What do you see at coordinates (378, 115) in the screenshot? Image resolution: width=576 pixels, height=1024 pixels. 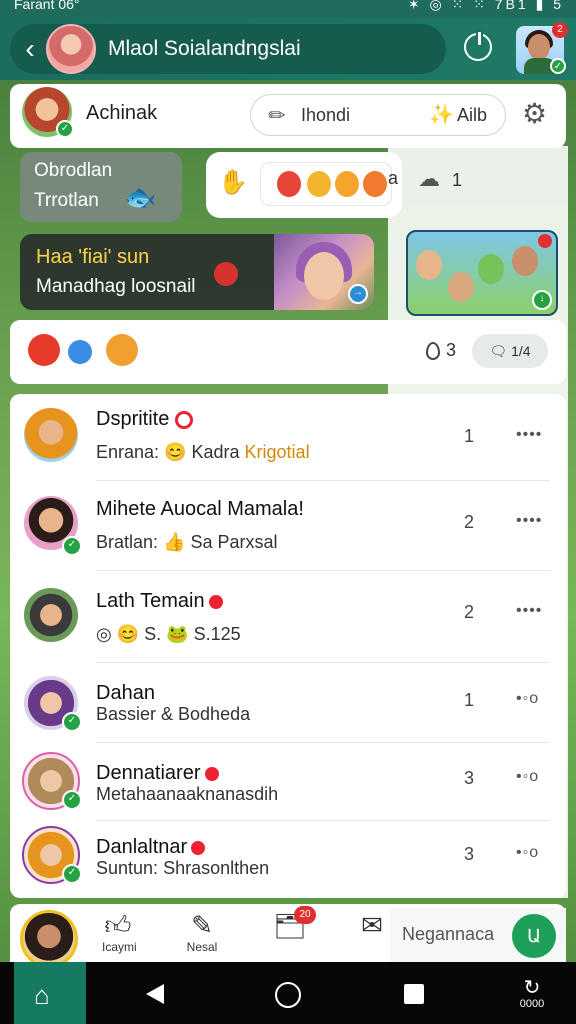 I see `action-pill: ✎ Ihondi ✨ Ailb` at bounding box center [378, 115].